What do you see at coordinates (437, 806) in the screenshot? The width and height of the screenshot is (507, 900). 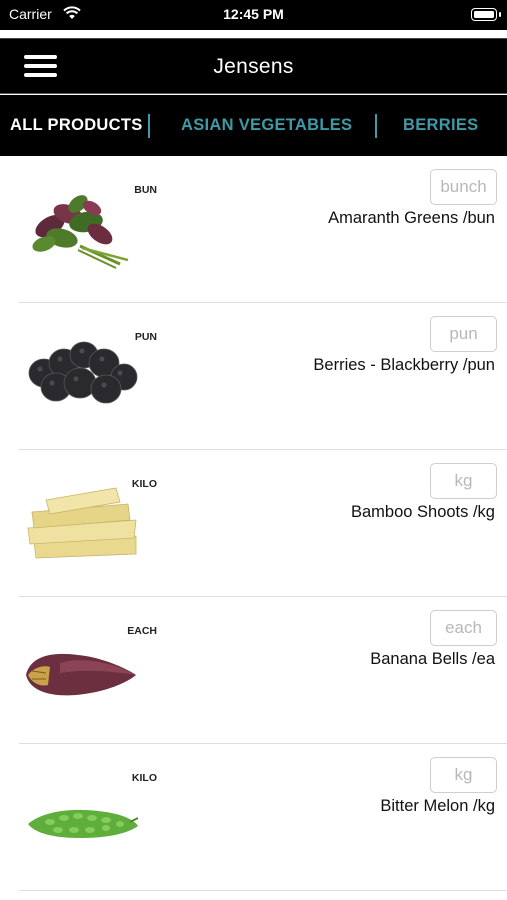 I see `product-name: Bitter Melon /kg` at bounding box center [437, 806].